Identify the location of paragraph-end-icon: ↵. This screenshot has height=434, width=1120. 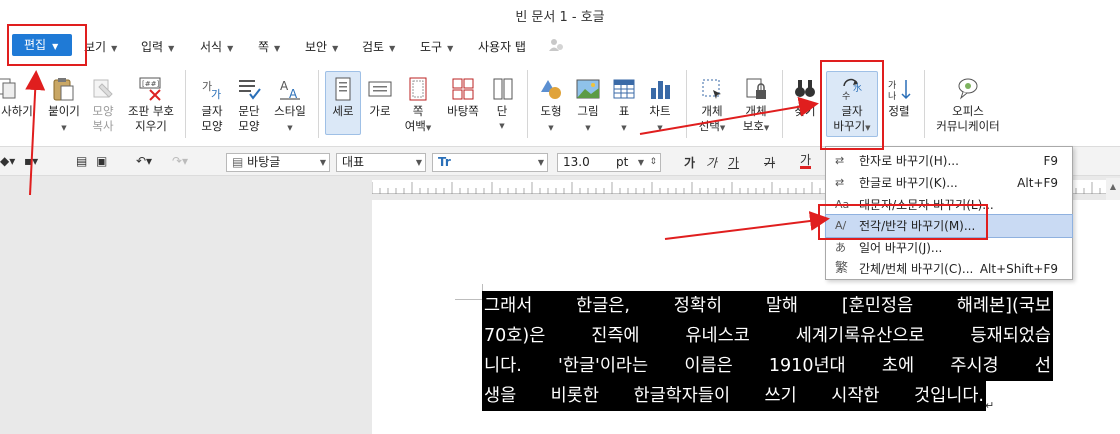
(990, 405).